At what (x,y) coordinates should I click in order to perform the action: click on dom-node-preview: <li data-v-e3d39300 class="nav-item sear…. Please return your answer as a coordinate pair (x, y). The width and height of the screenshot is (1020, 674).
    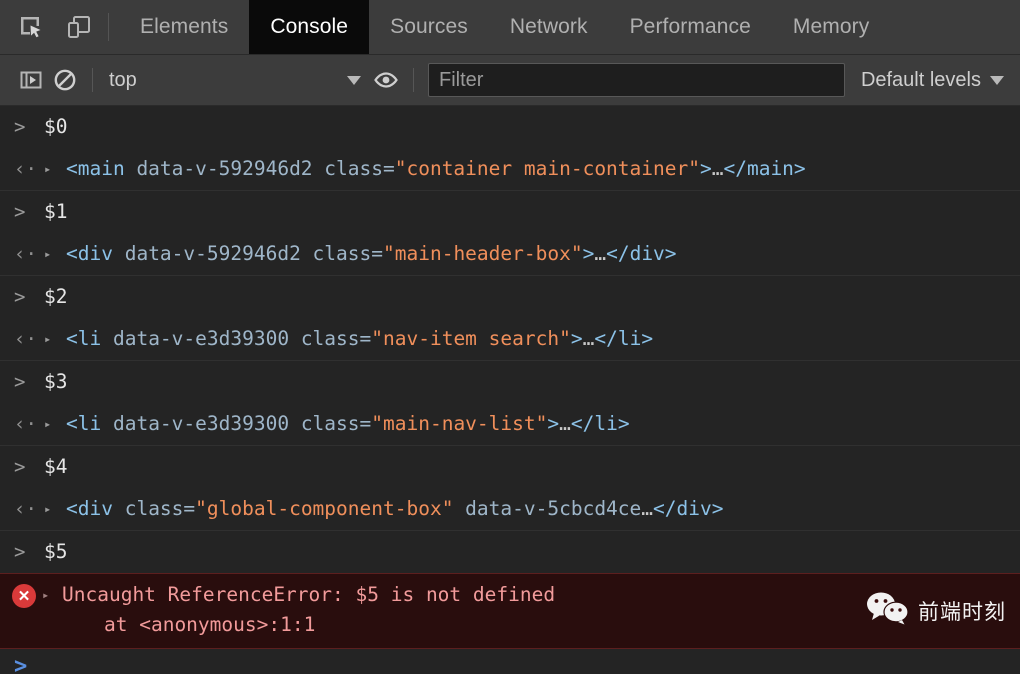
    Looking at the image, I should click on (359, 339).